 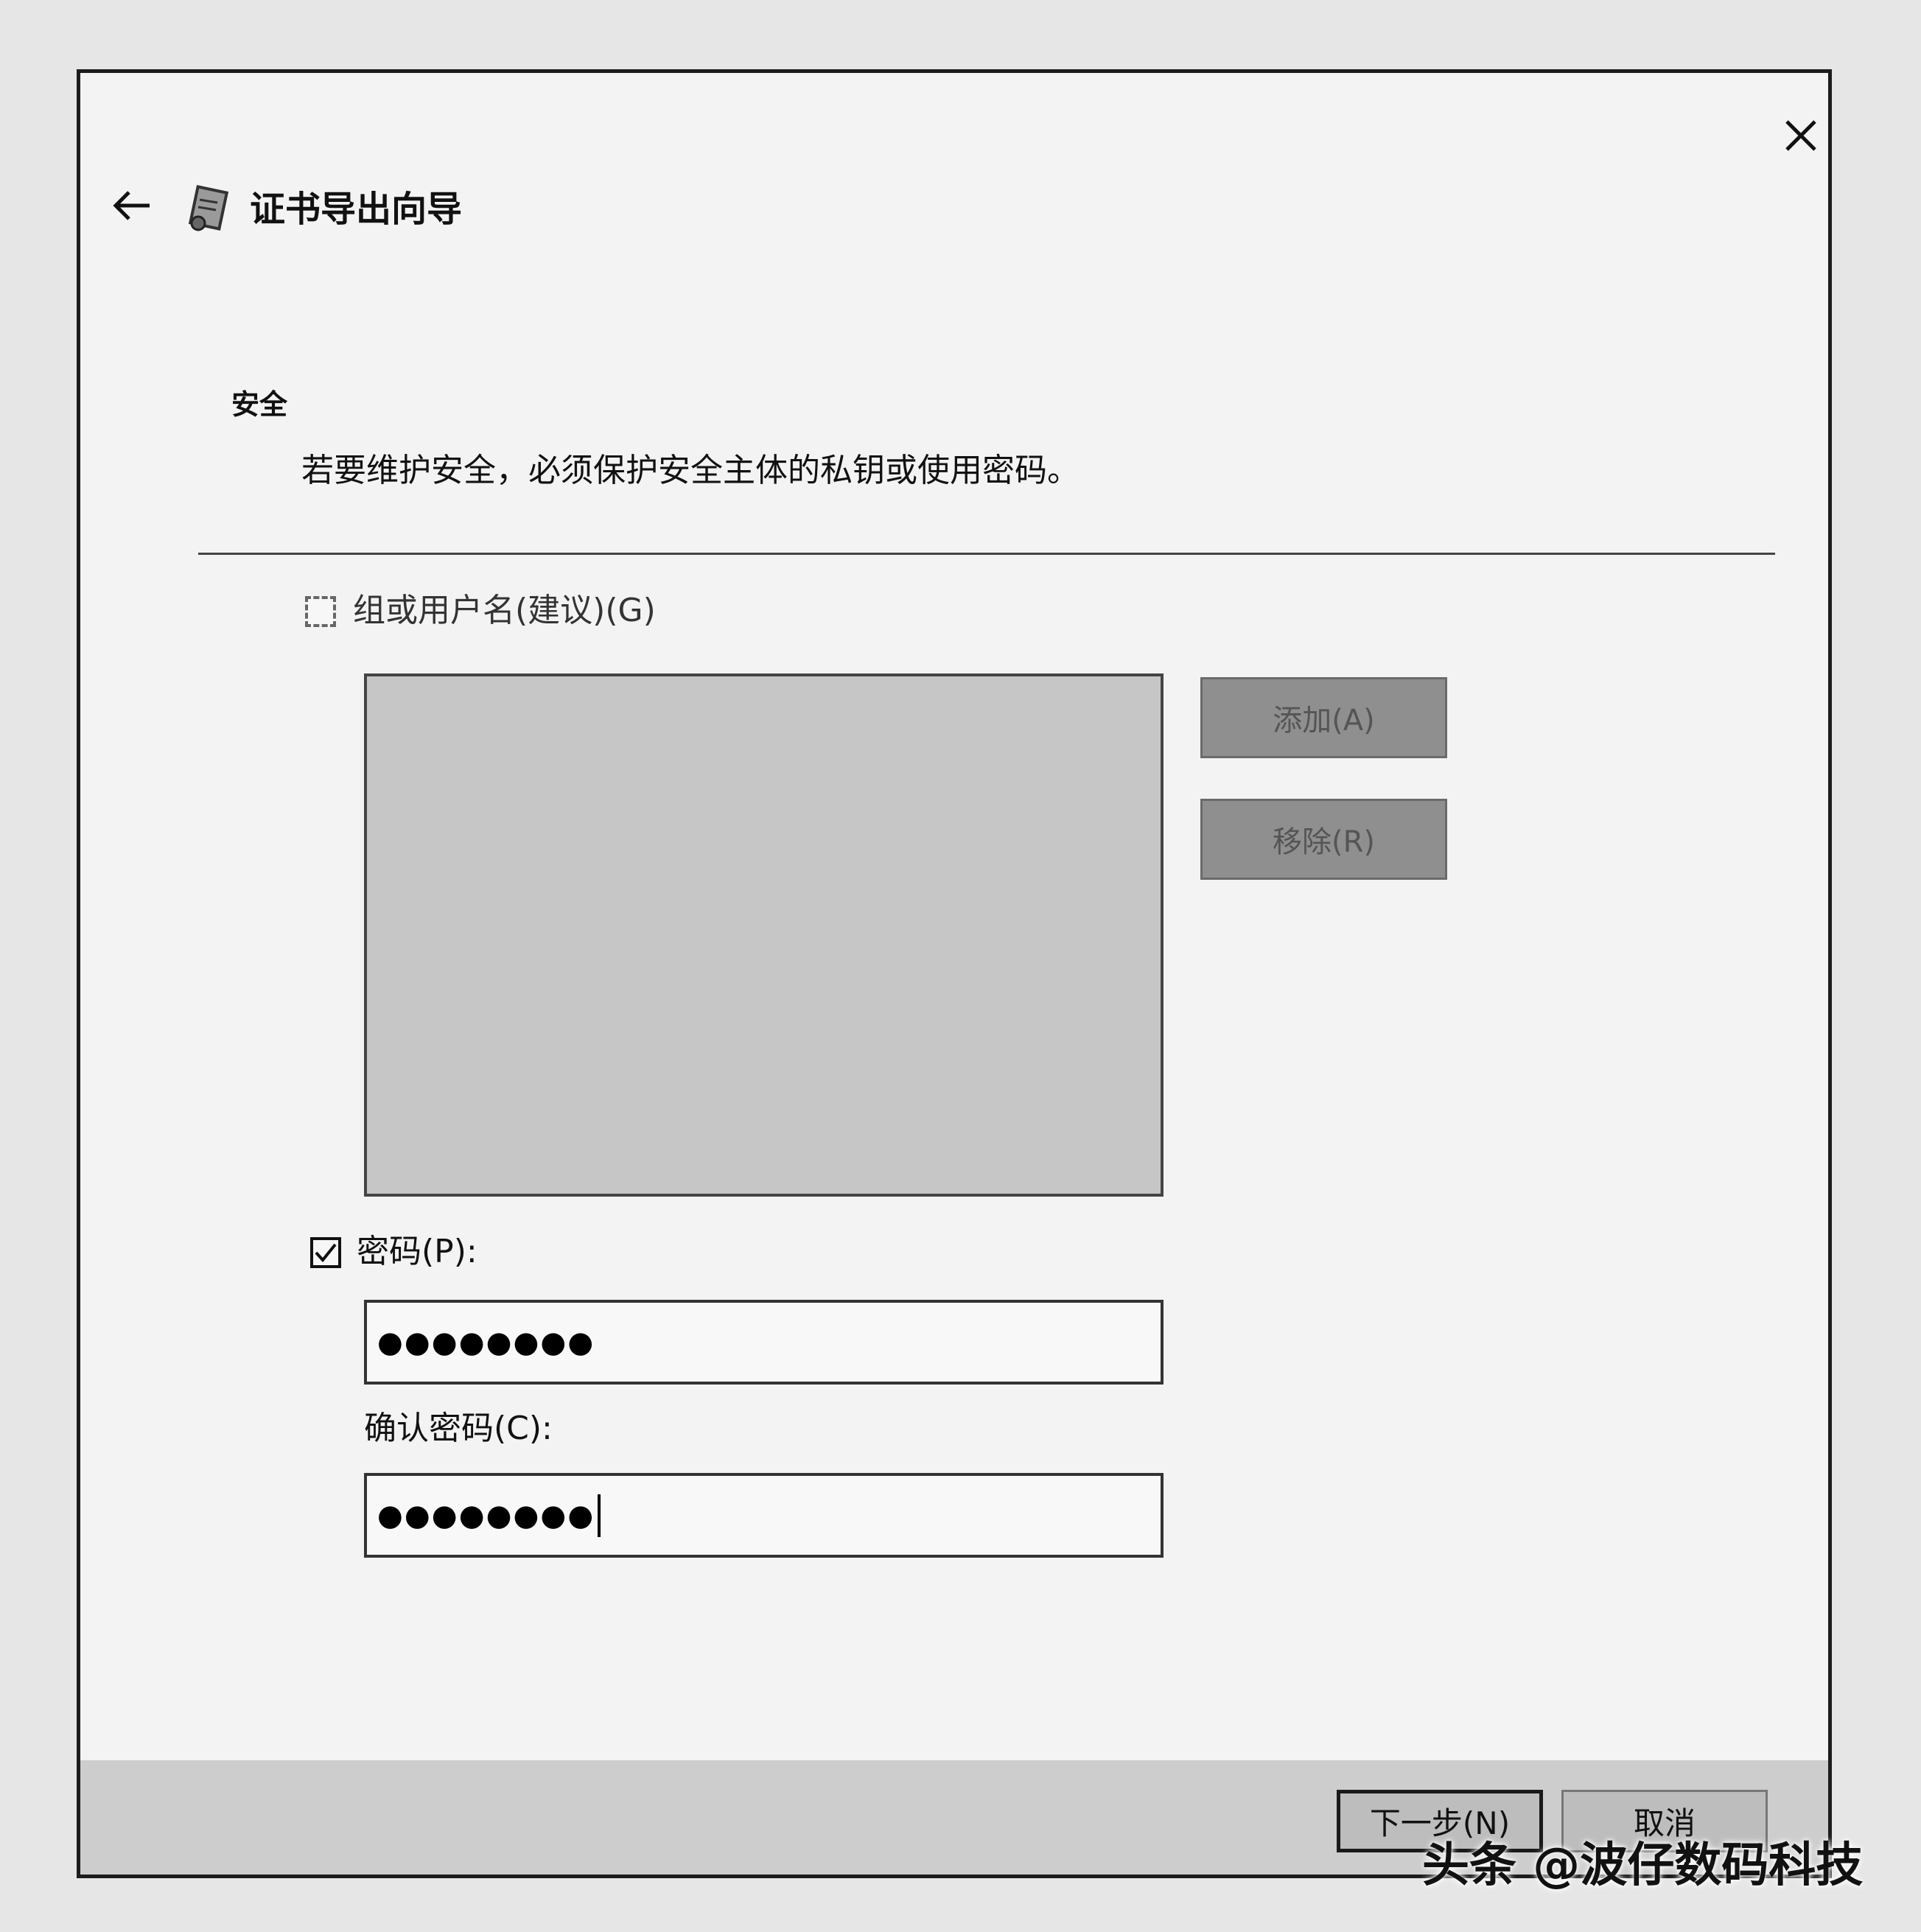 What do you see at coordinates (1323, 717) in the screenshot?
I see `add-button: 添加(A)` at bounding box center [1323, 717].